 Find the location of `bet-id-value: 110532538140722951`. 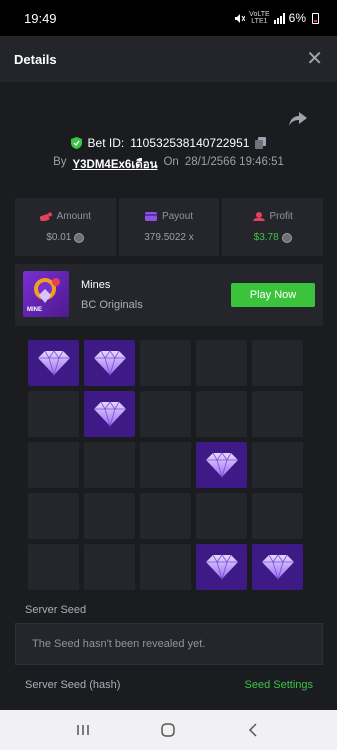

bet-id-value: 110532538140722951 is located at coordinates (190, 143).